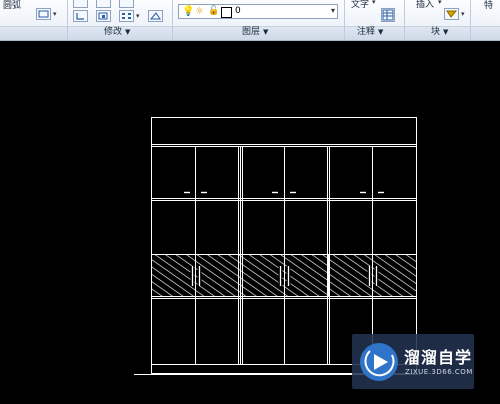 The height and width of the screenshot is (404, 500). I want to click on align-tool-button, so click(43, 14).